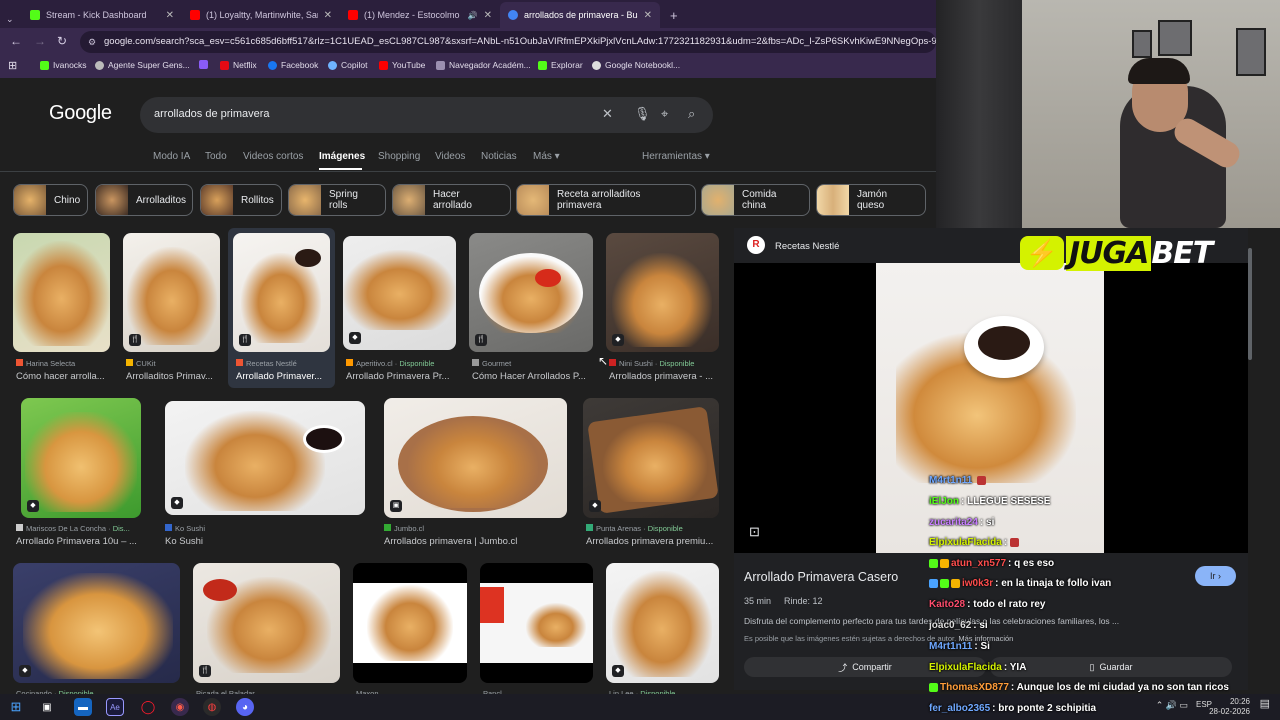  What do you see at coordinates (451, 200) in the screenshot?
I see `chip-hacer-arrollado: Hacer arrollado` at bounding box center [451, 200].